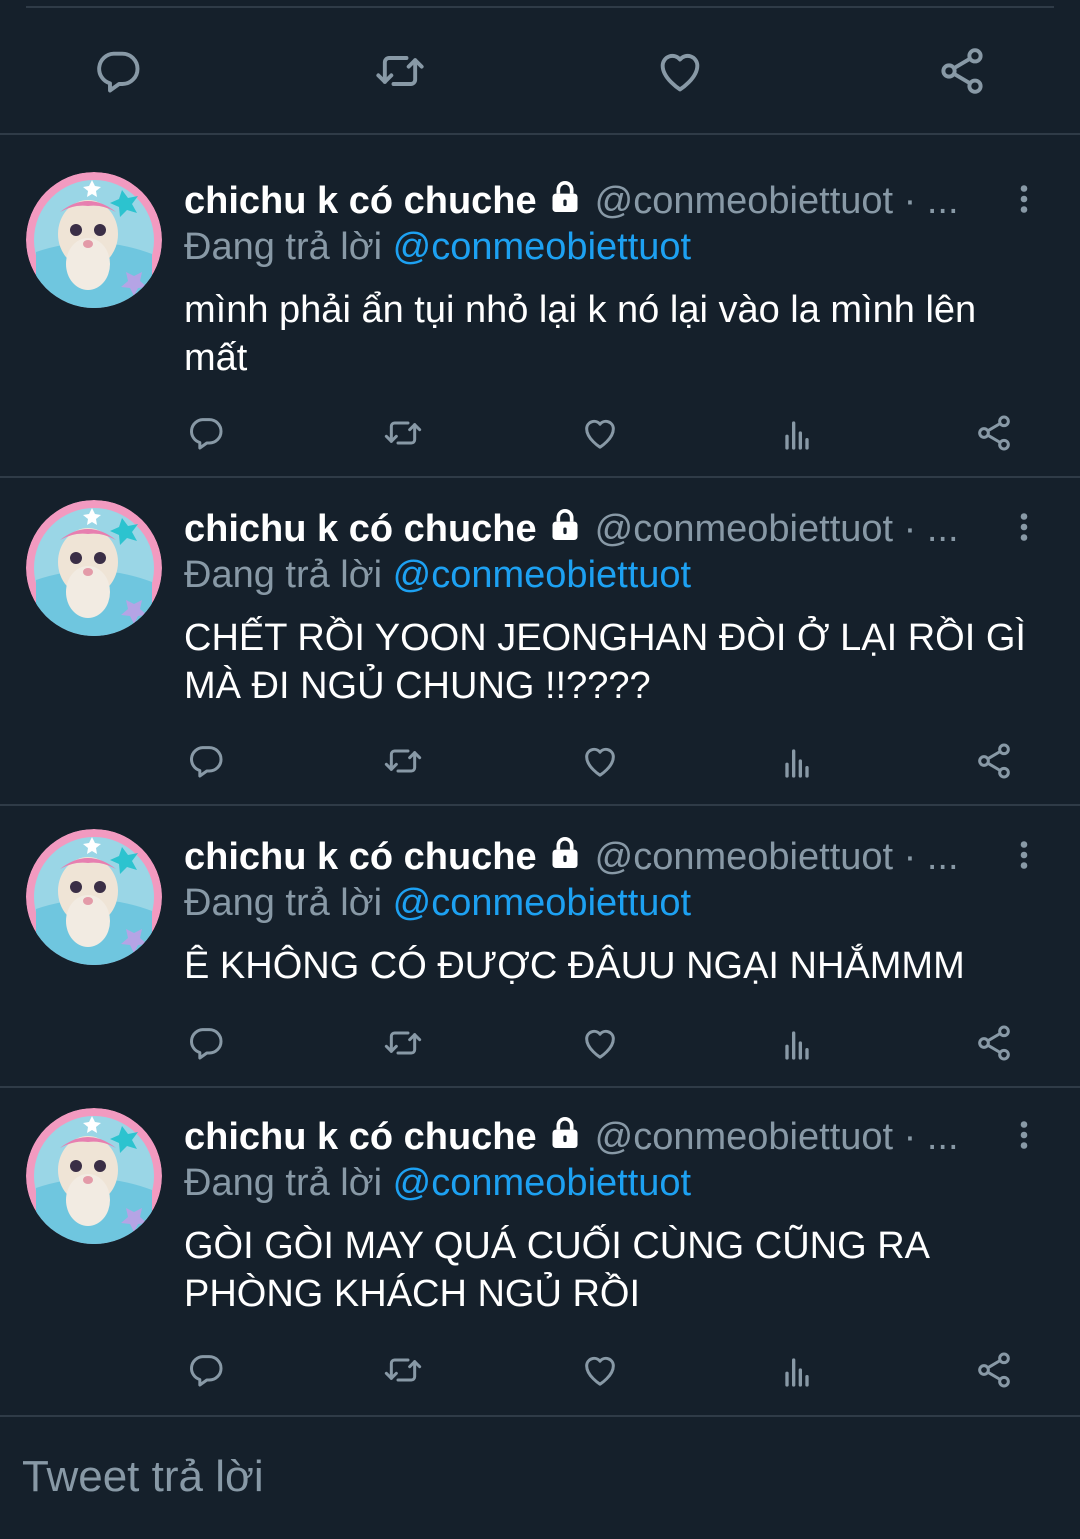 The image size is (1080, 1539). Describe the element at coordinates (537, 1477) in the screenshot. I see `reply-input` at that location.